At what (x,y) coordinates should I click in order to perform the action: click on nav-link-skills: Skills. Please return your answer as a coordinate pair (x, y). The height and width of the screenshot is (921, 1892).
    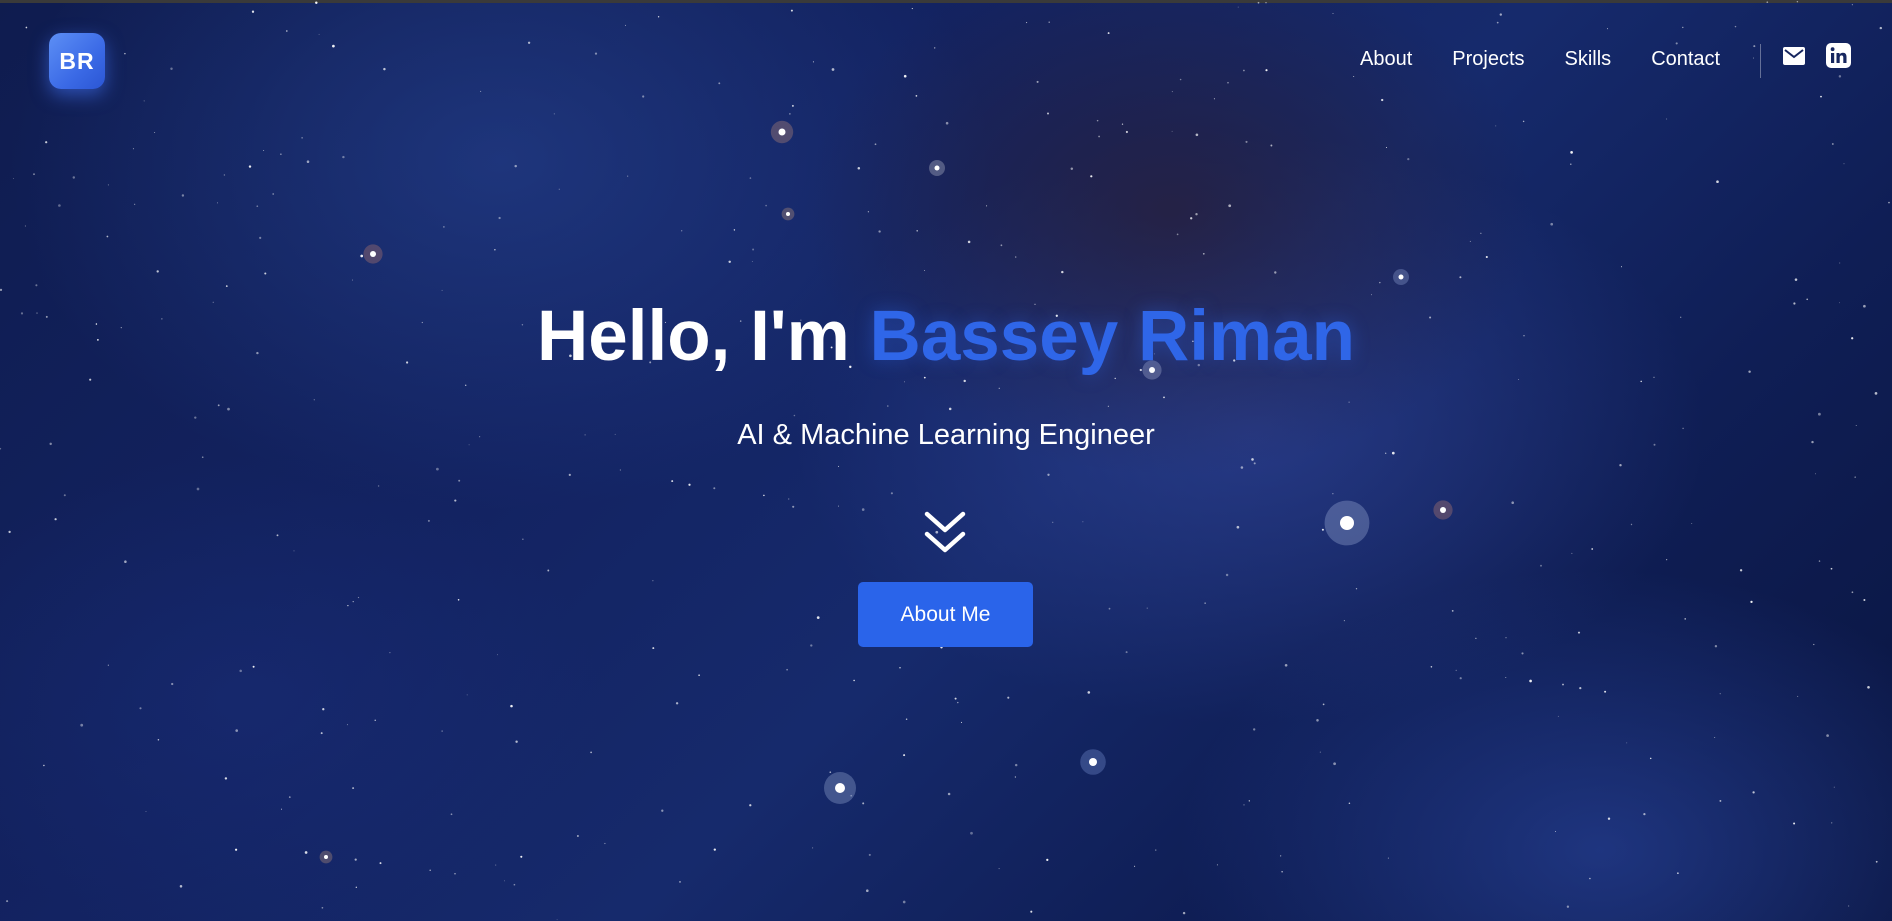
    Looking at the image, I should click on (1588, 59).